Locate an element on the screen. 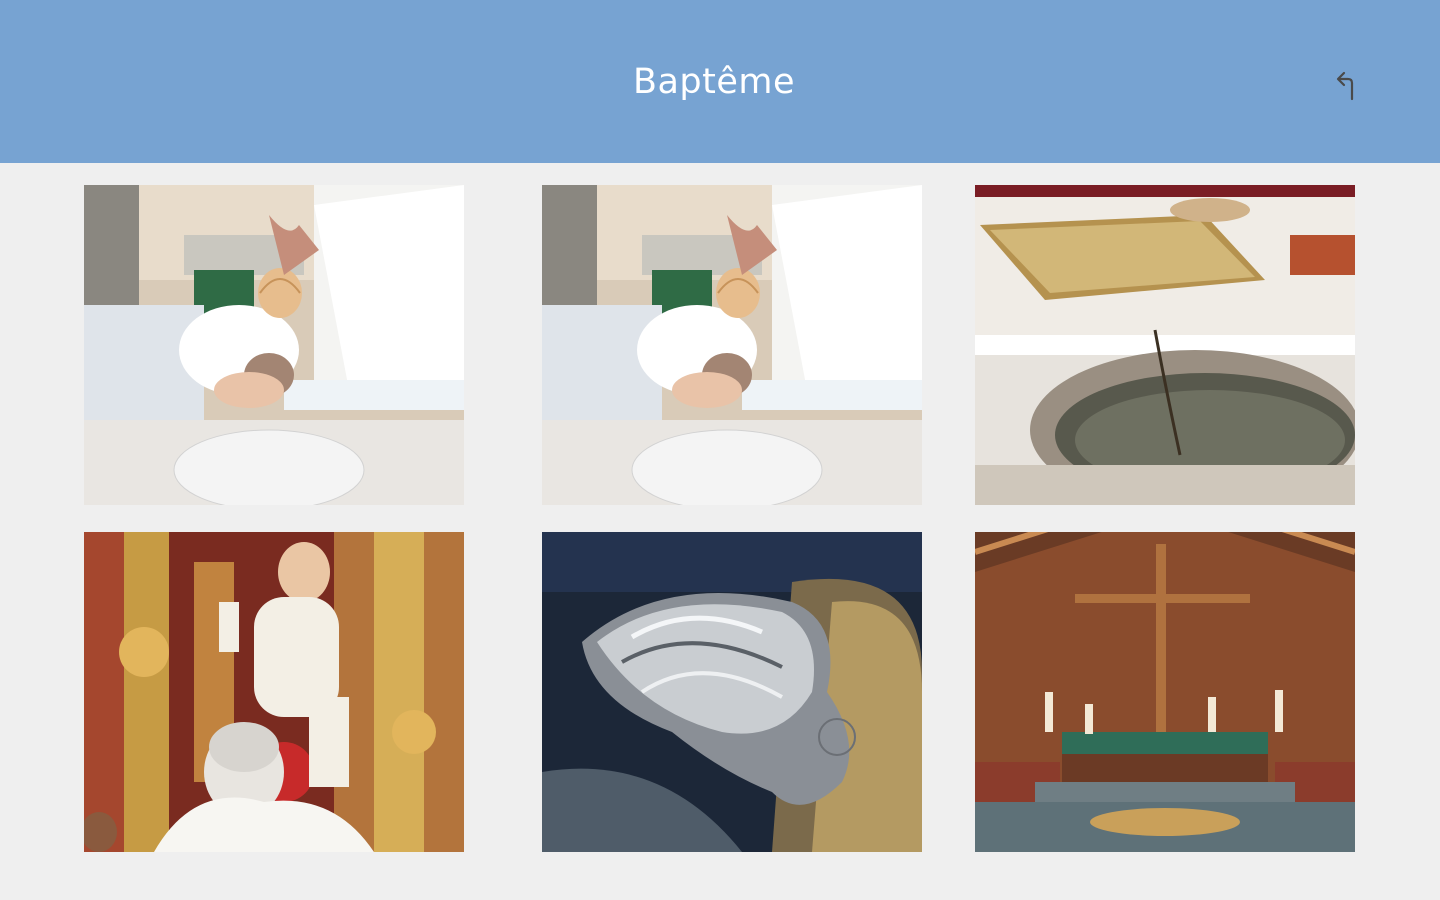  silver-shell-photo is located at coordinates (732, 692).